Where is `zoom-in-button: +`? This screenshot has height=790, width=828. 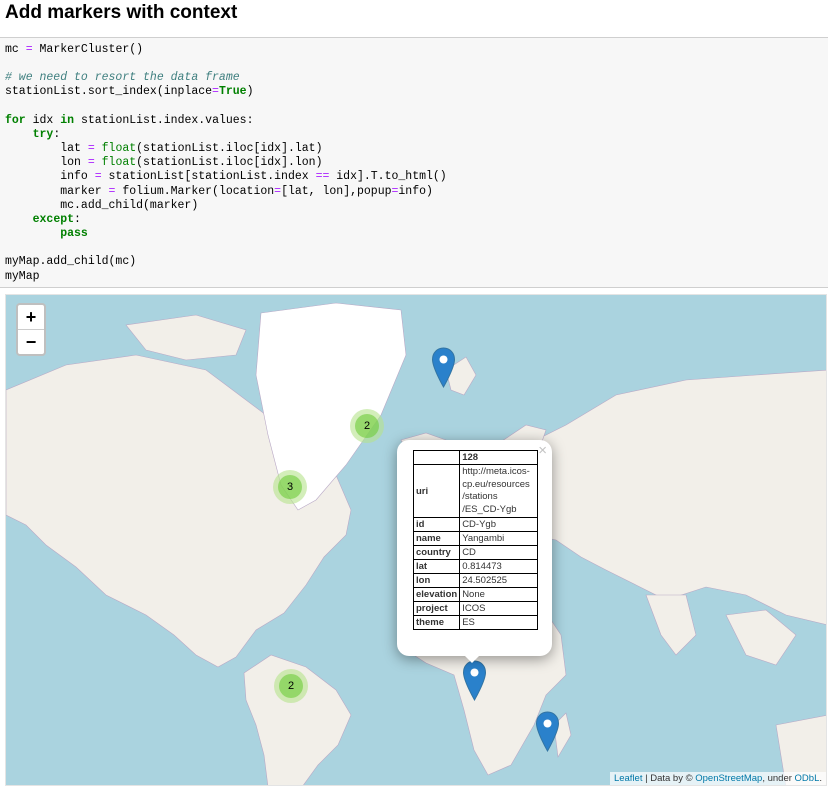
zoom-in-button: + is located at coordinates (31, 317).